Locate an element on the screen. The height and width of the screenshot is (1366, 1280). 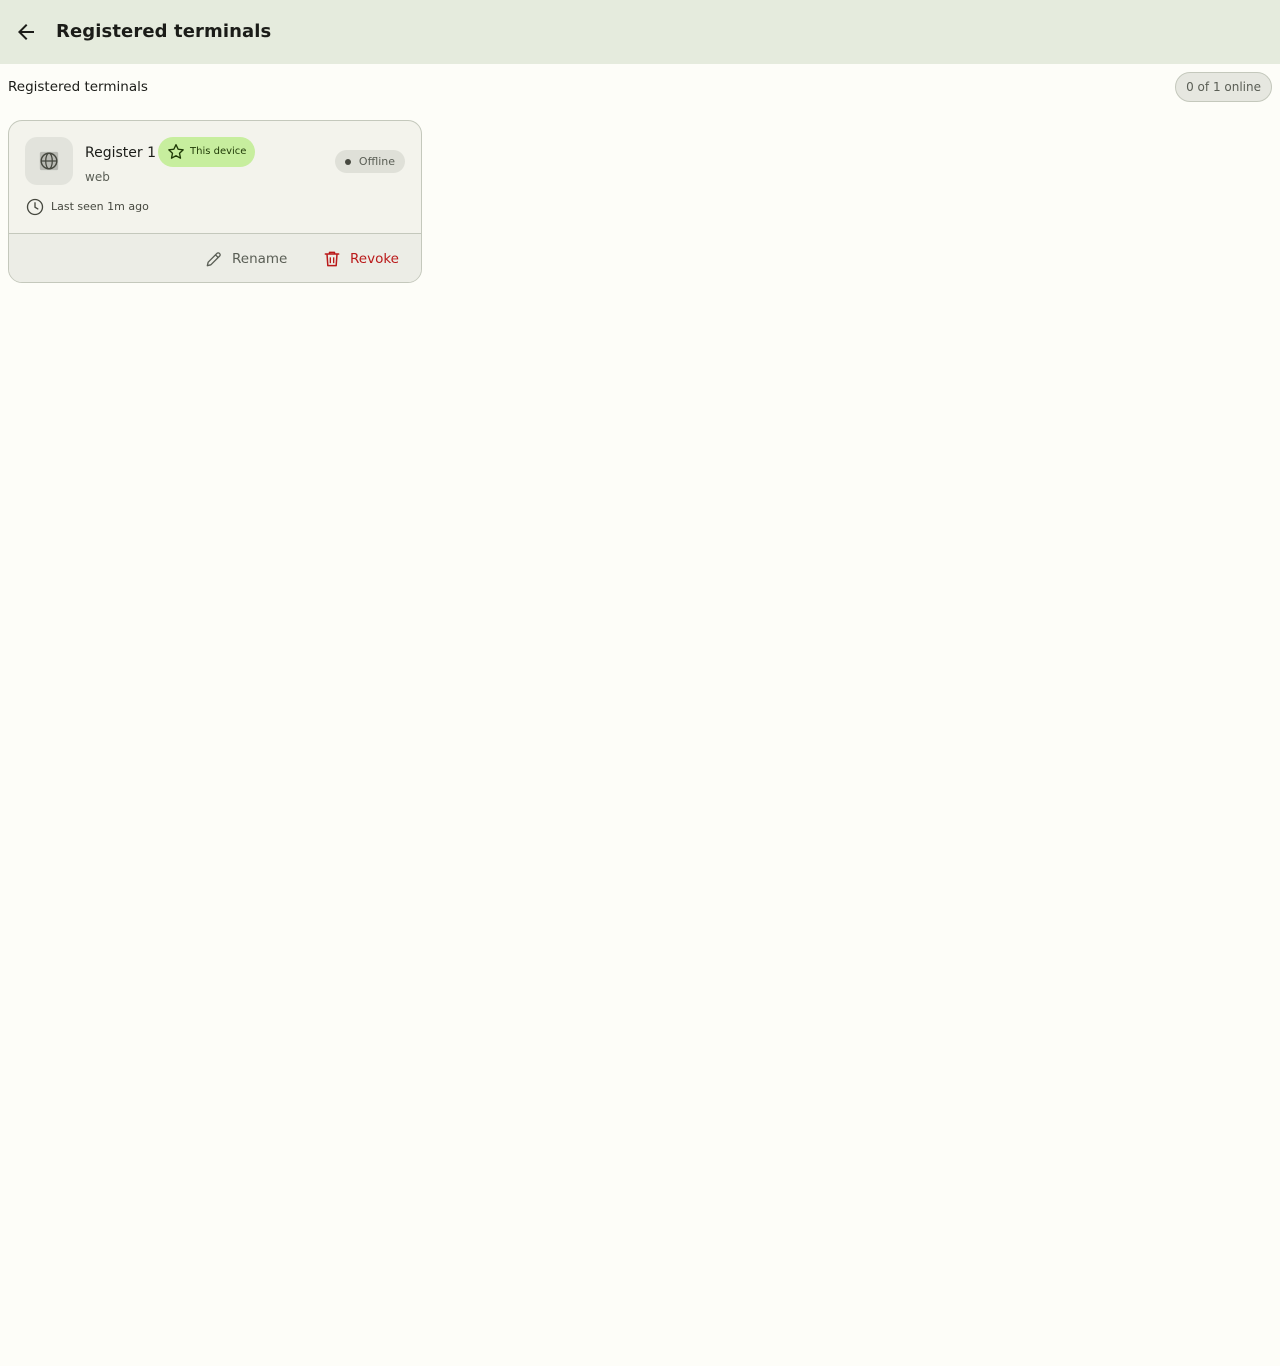
rename-button: Rename is located at coordinates (245, 259).